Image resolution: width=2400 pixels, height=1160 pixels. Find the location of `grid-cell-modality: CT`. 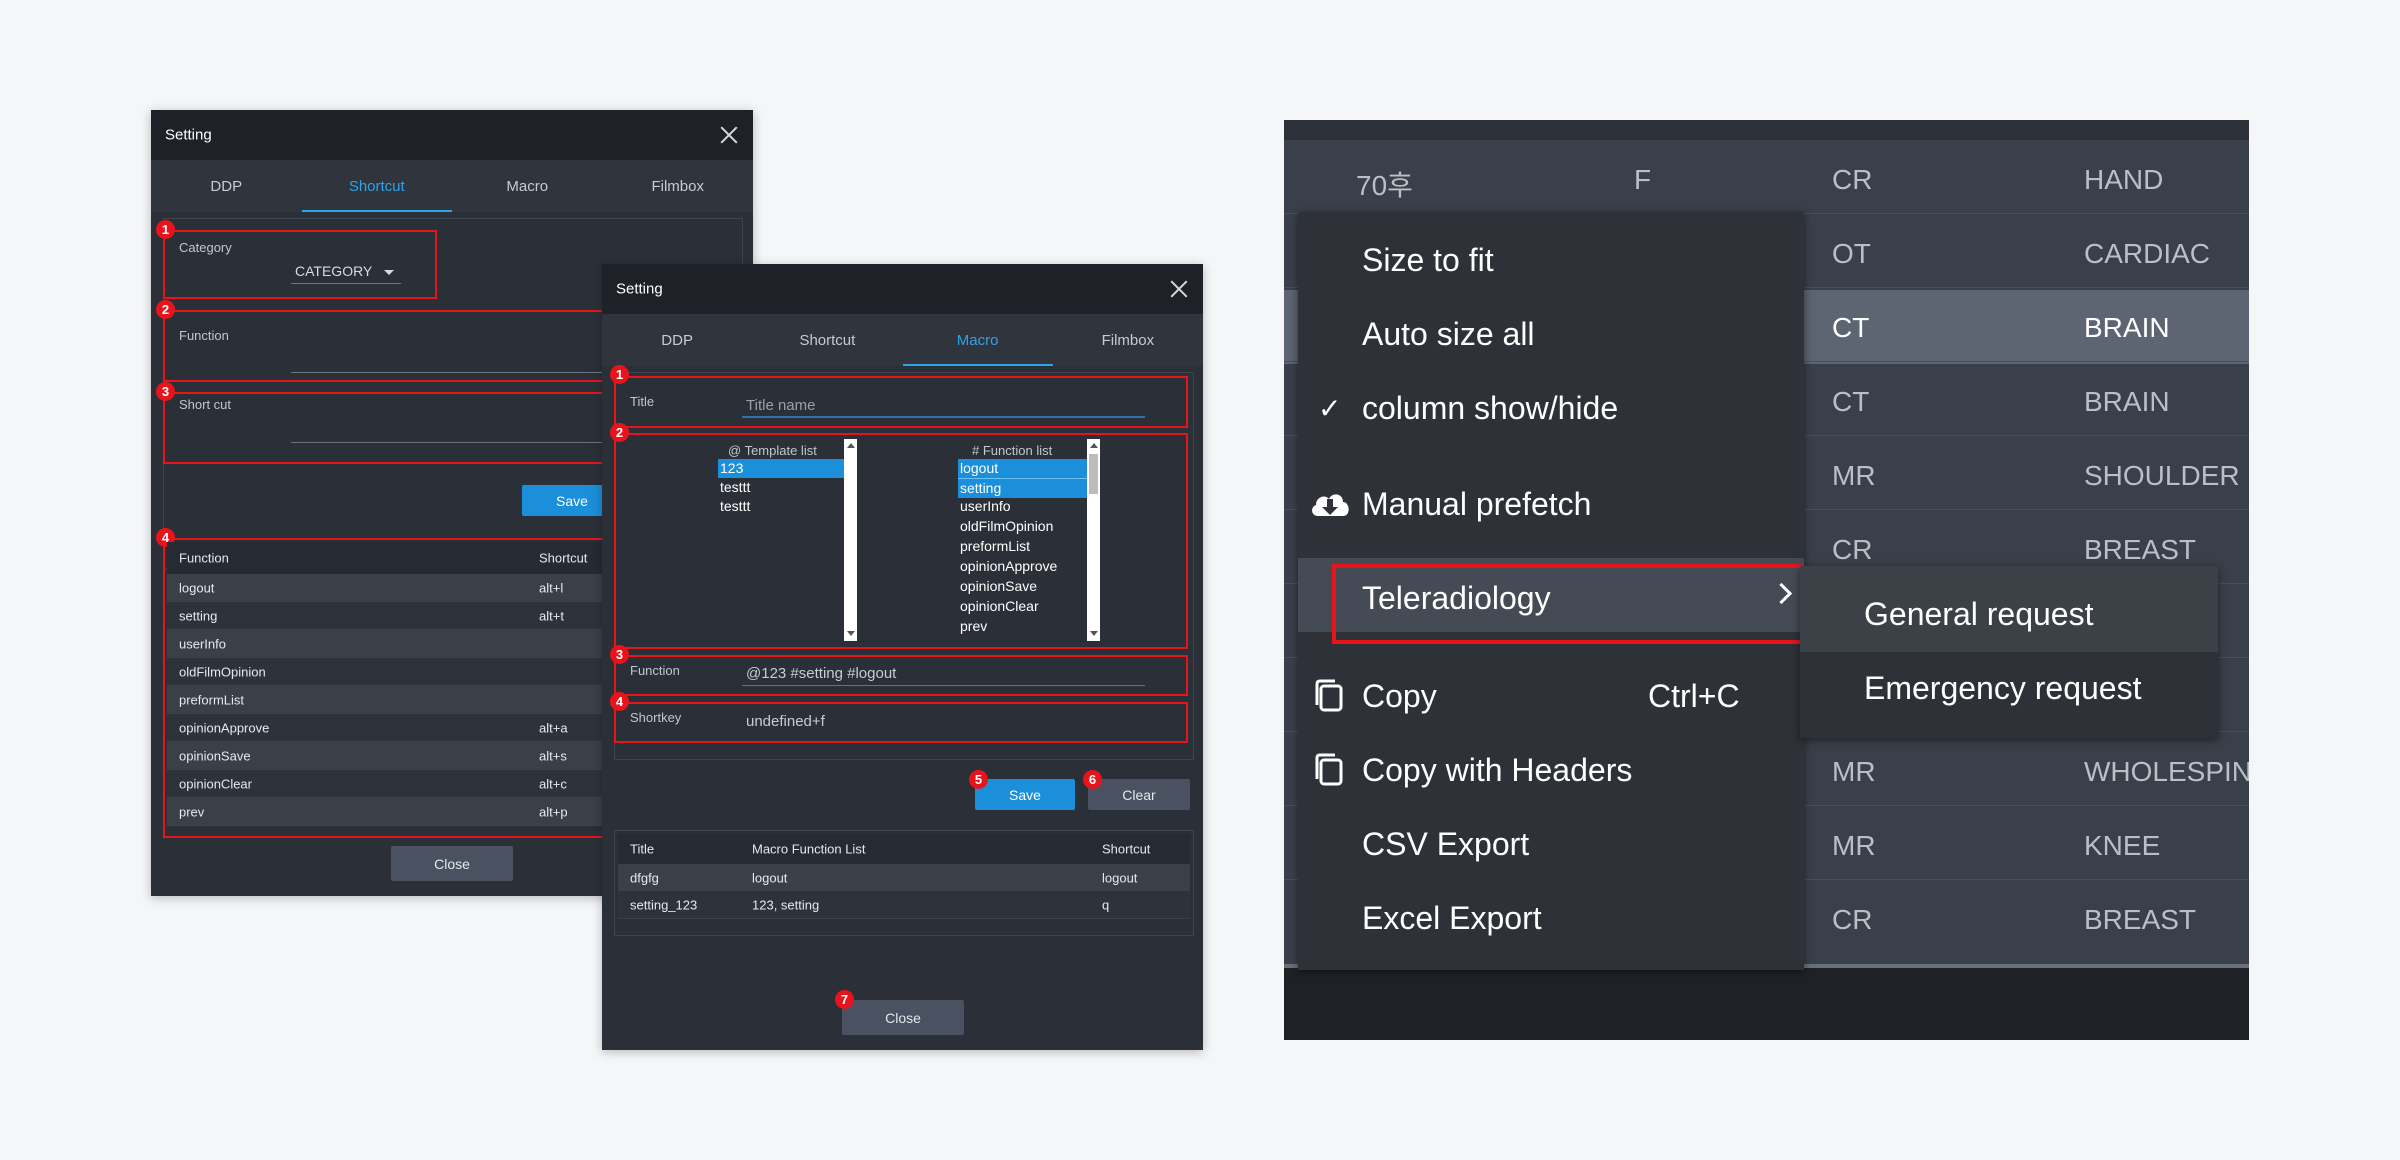

grid-cell-modality: CT is located at coordinates (1851, 327).